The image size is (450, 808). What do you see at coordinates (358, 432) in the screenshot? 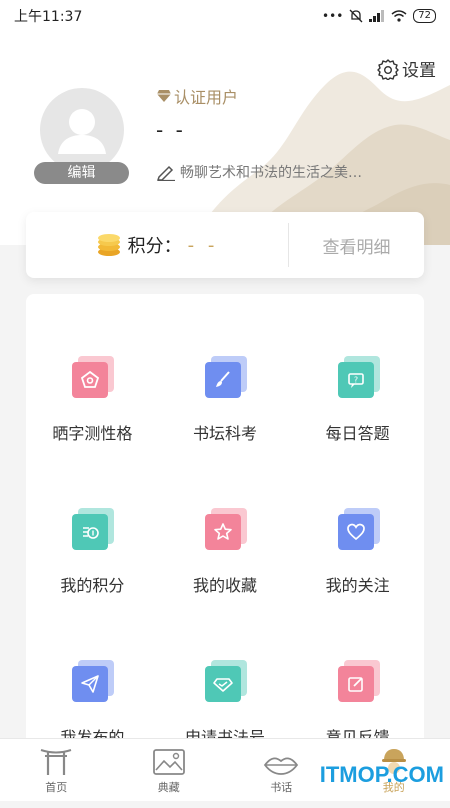
I see `menu-item-label: 每日答题` at bounding box center [358, 432].